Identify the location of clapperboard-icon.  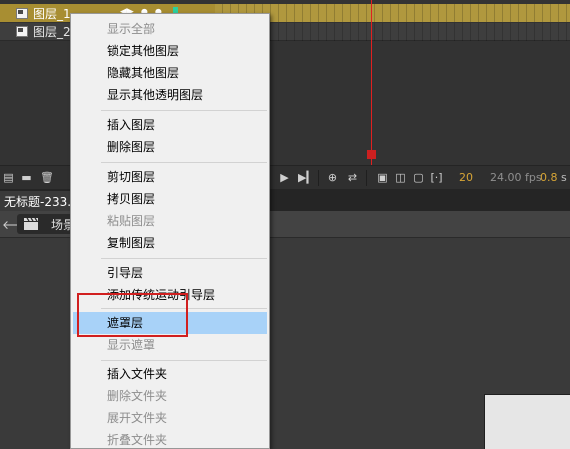
(31, 223).